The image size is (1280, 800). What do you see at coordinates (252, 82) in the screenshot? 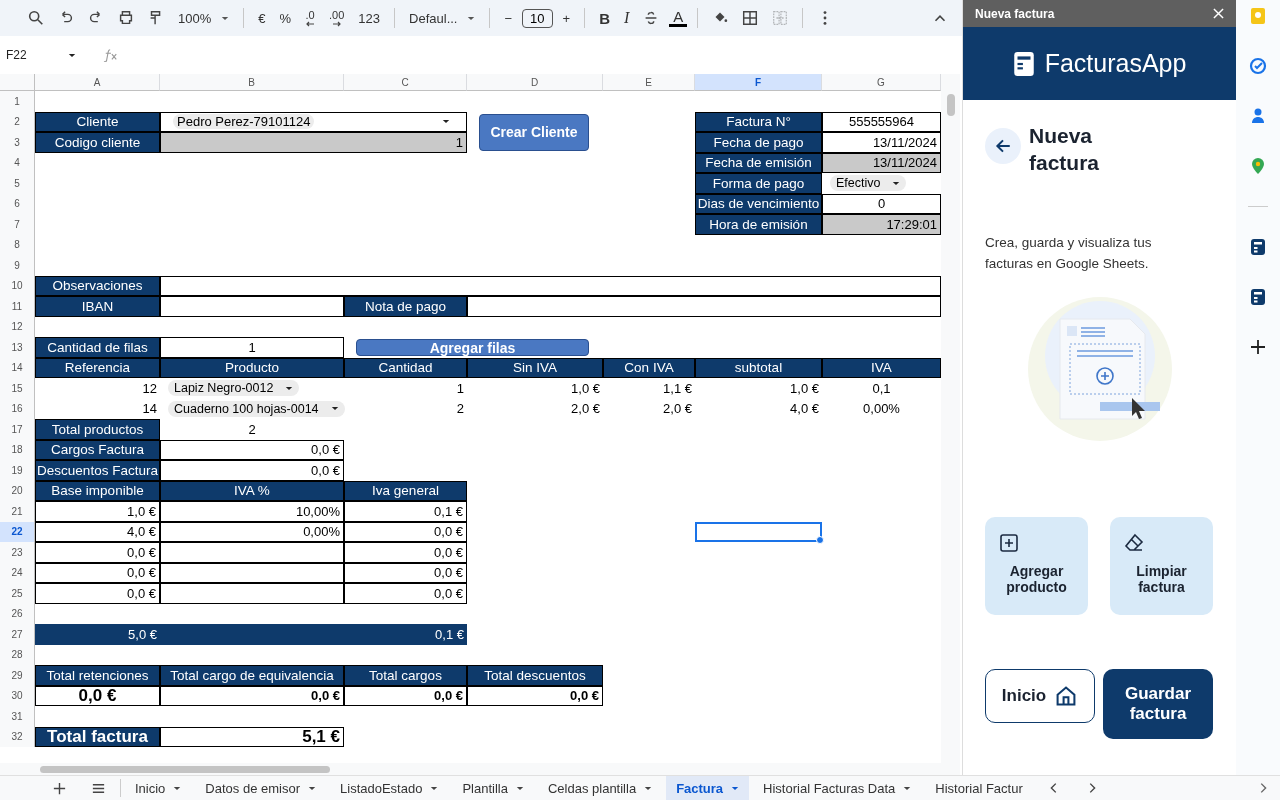
I see `column-header: B` at bounding box center [252, 82].